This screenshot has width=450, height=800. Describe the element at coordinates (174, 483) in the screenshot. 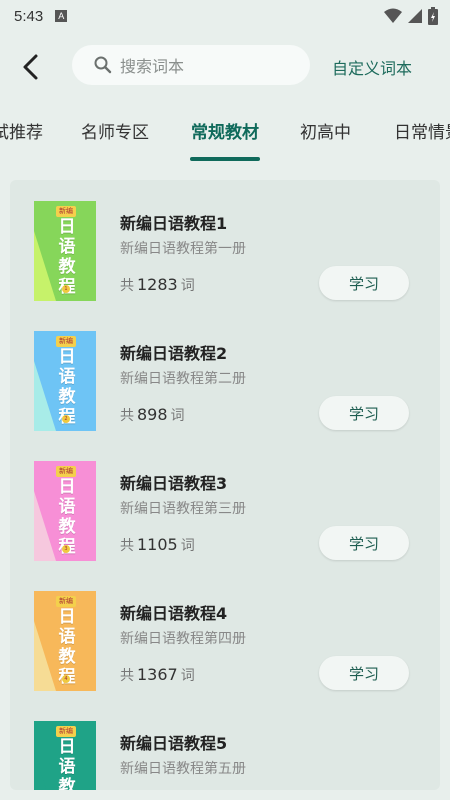

I see `book-title: 新编日语教程3` at that location.